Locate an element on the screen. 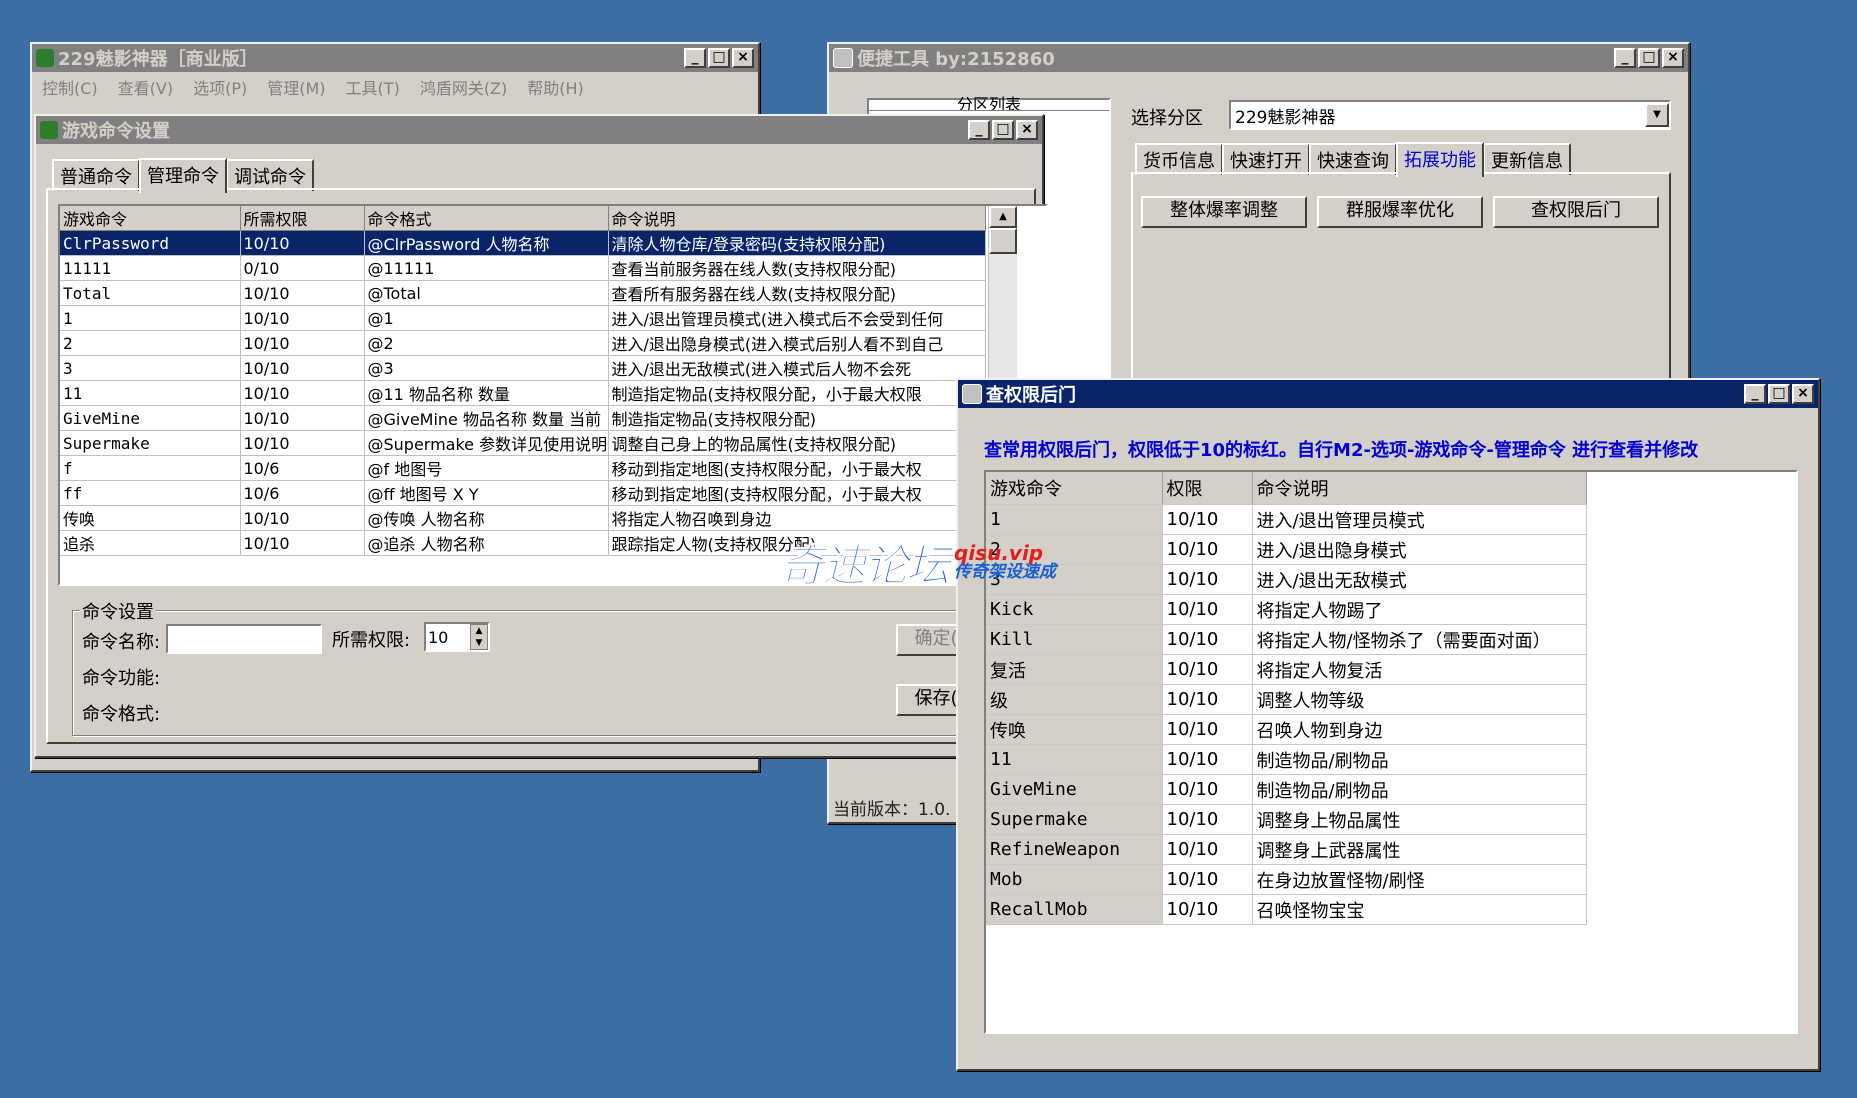 This screenshot has width=1857, height=1098. list-item: 级 10/10 调整人物等级 is located at coordinates (1286, 699).